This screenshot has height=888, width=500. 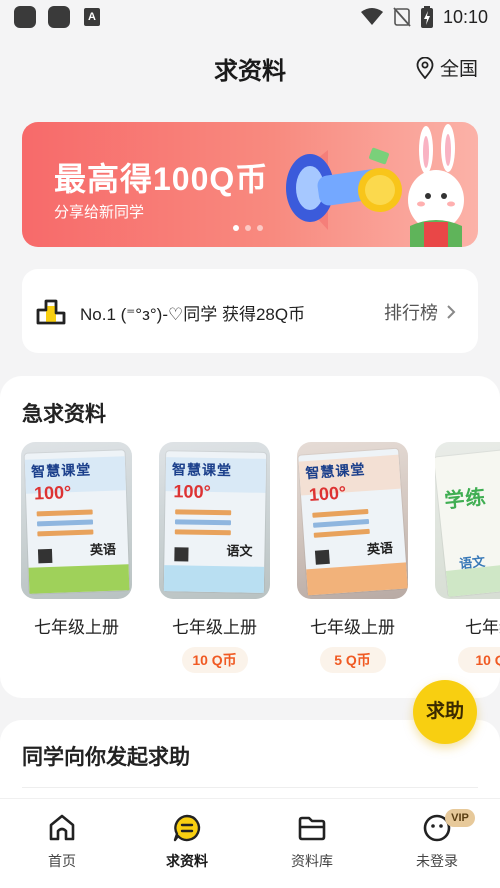 What do you see at coordinates (62, 827) in the screenshot?
I see `home-icon` at bounding box center [62, 827].